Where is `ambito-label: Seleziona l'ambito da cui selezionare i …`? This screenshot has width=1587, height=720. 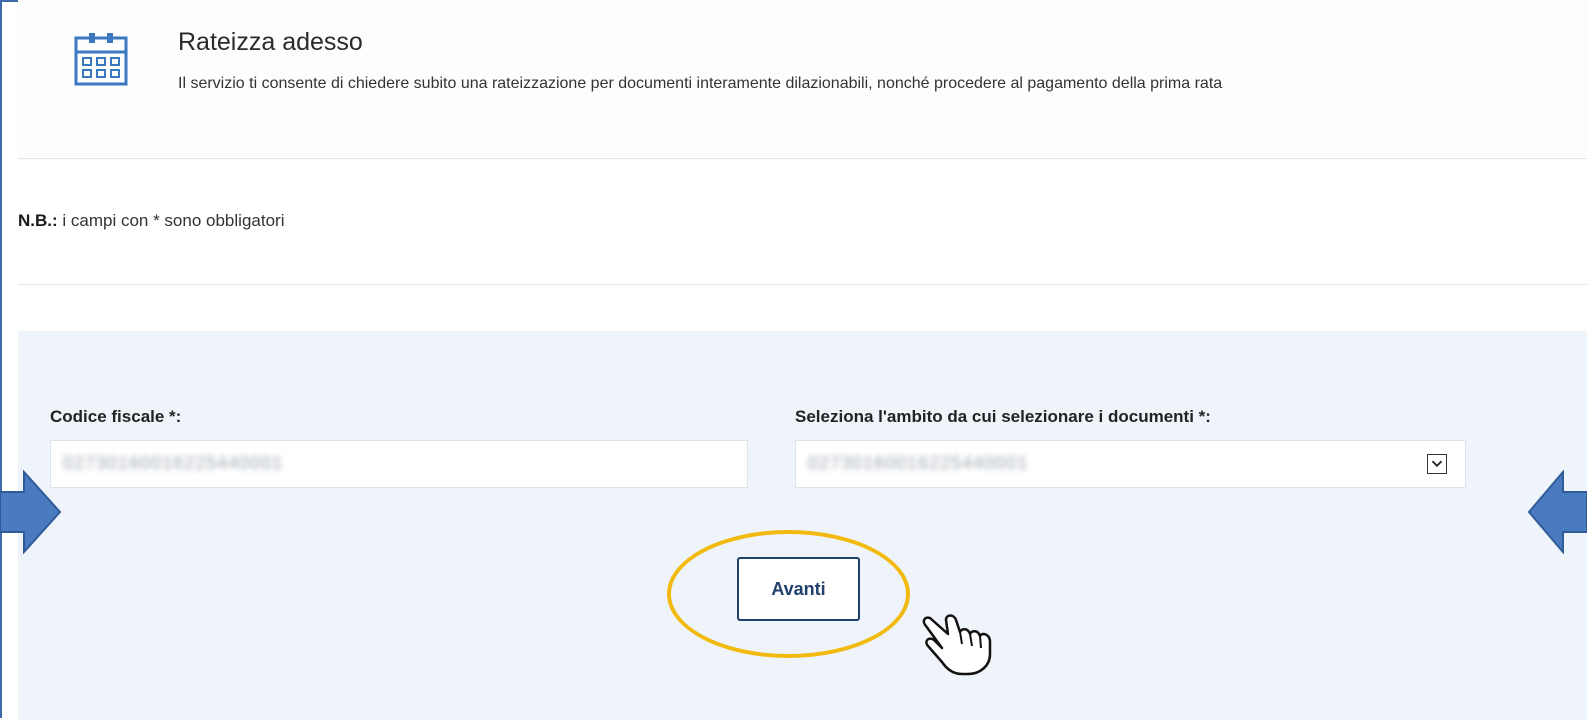 ambito-label: Seleziona l'ambito da cui selezionare i … is located at coordinates (1003, 416).